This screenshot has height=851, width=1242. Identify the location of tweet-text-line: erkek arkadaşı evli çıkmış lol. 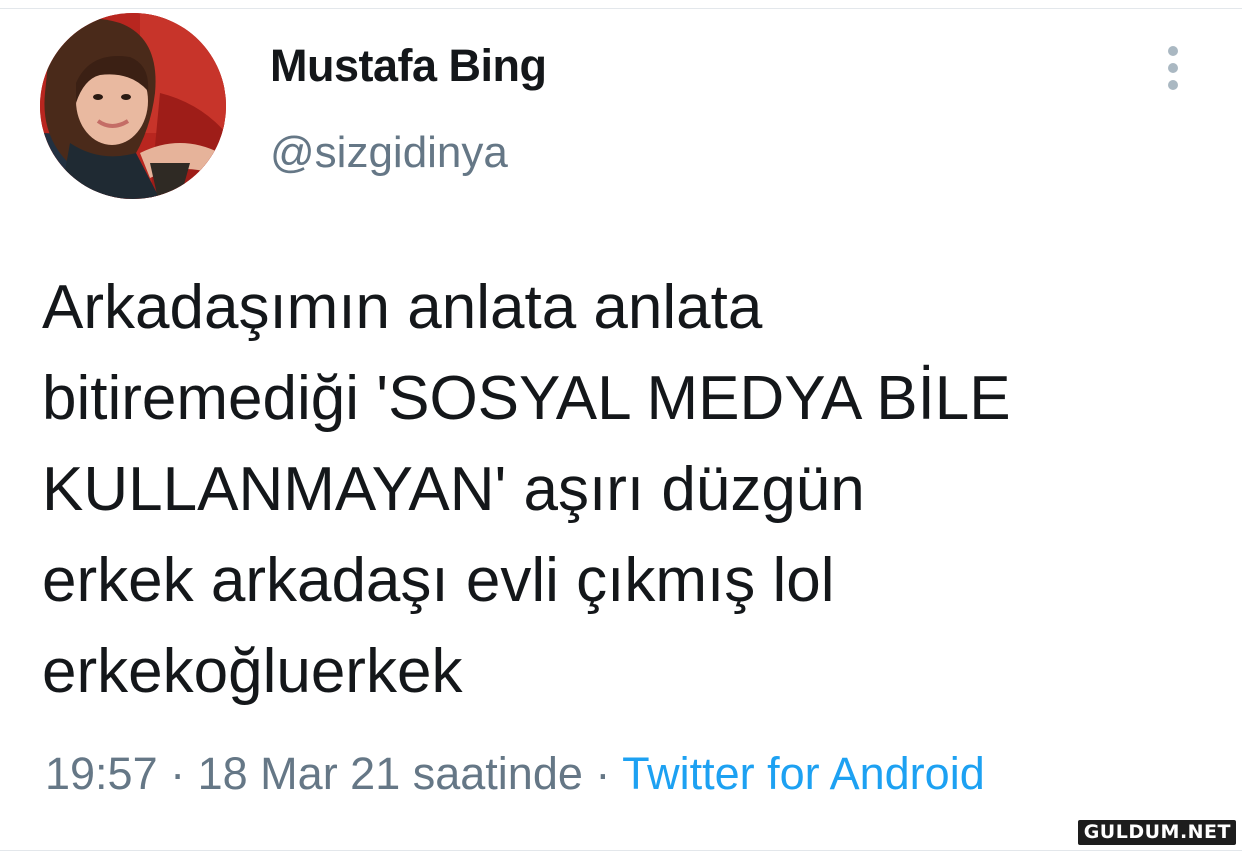
(438, 580).